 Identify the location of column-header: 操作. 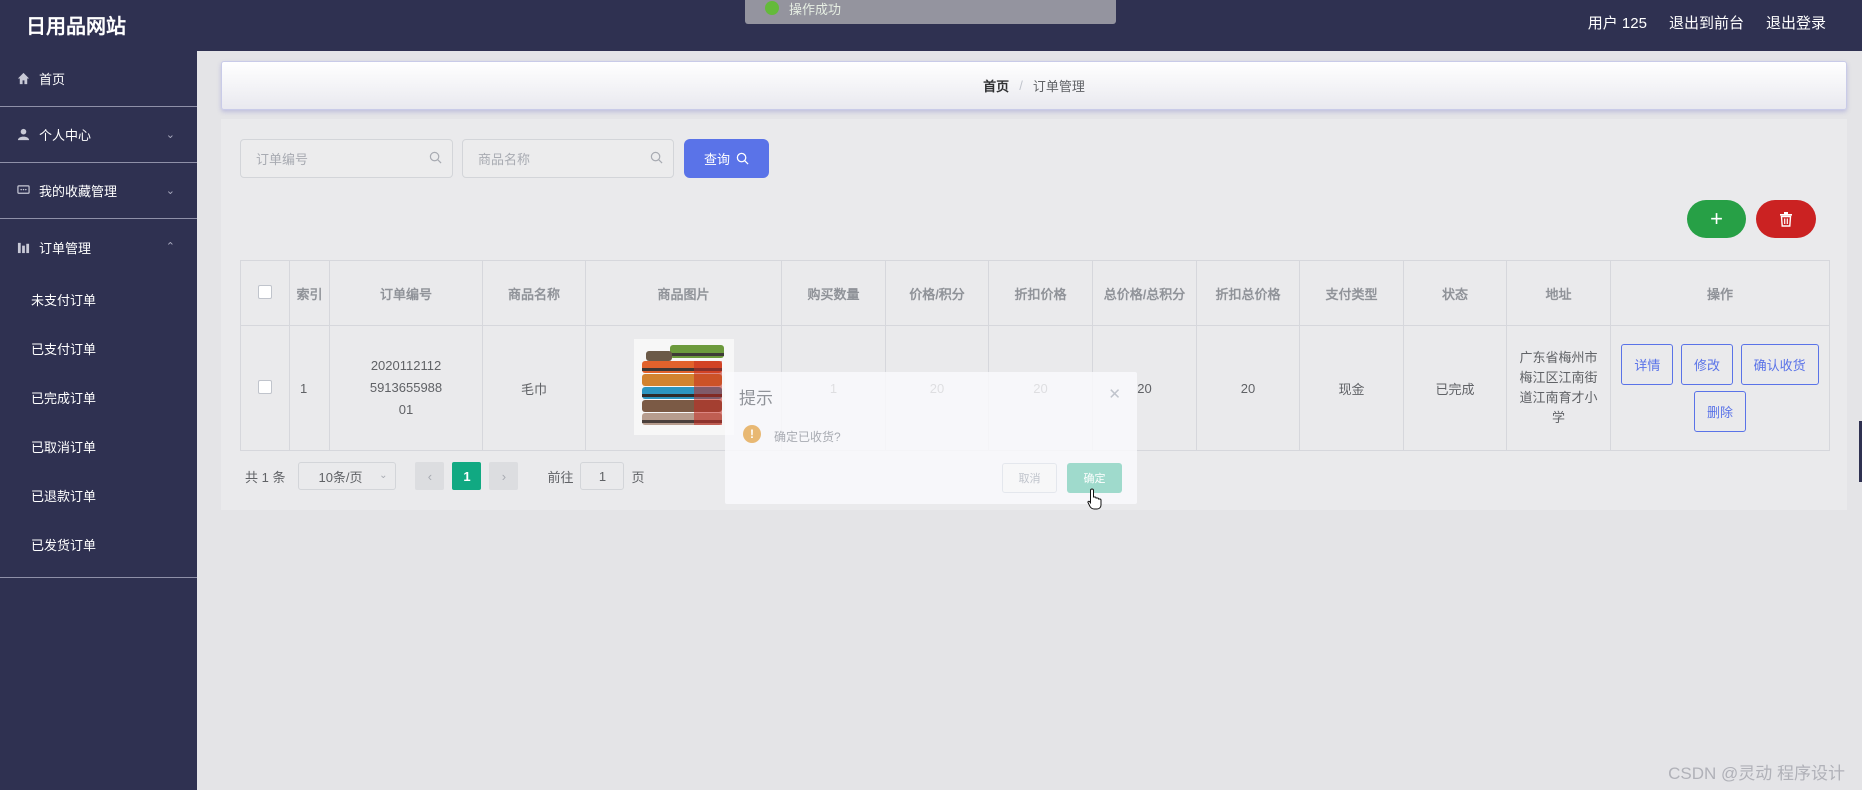
(1720, 293).